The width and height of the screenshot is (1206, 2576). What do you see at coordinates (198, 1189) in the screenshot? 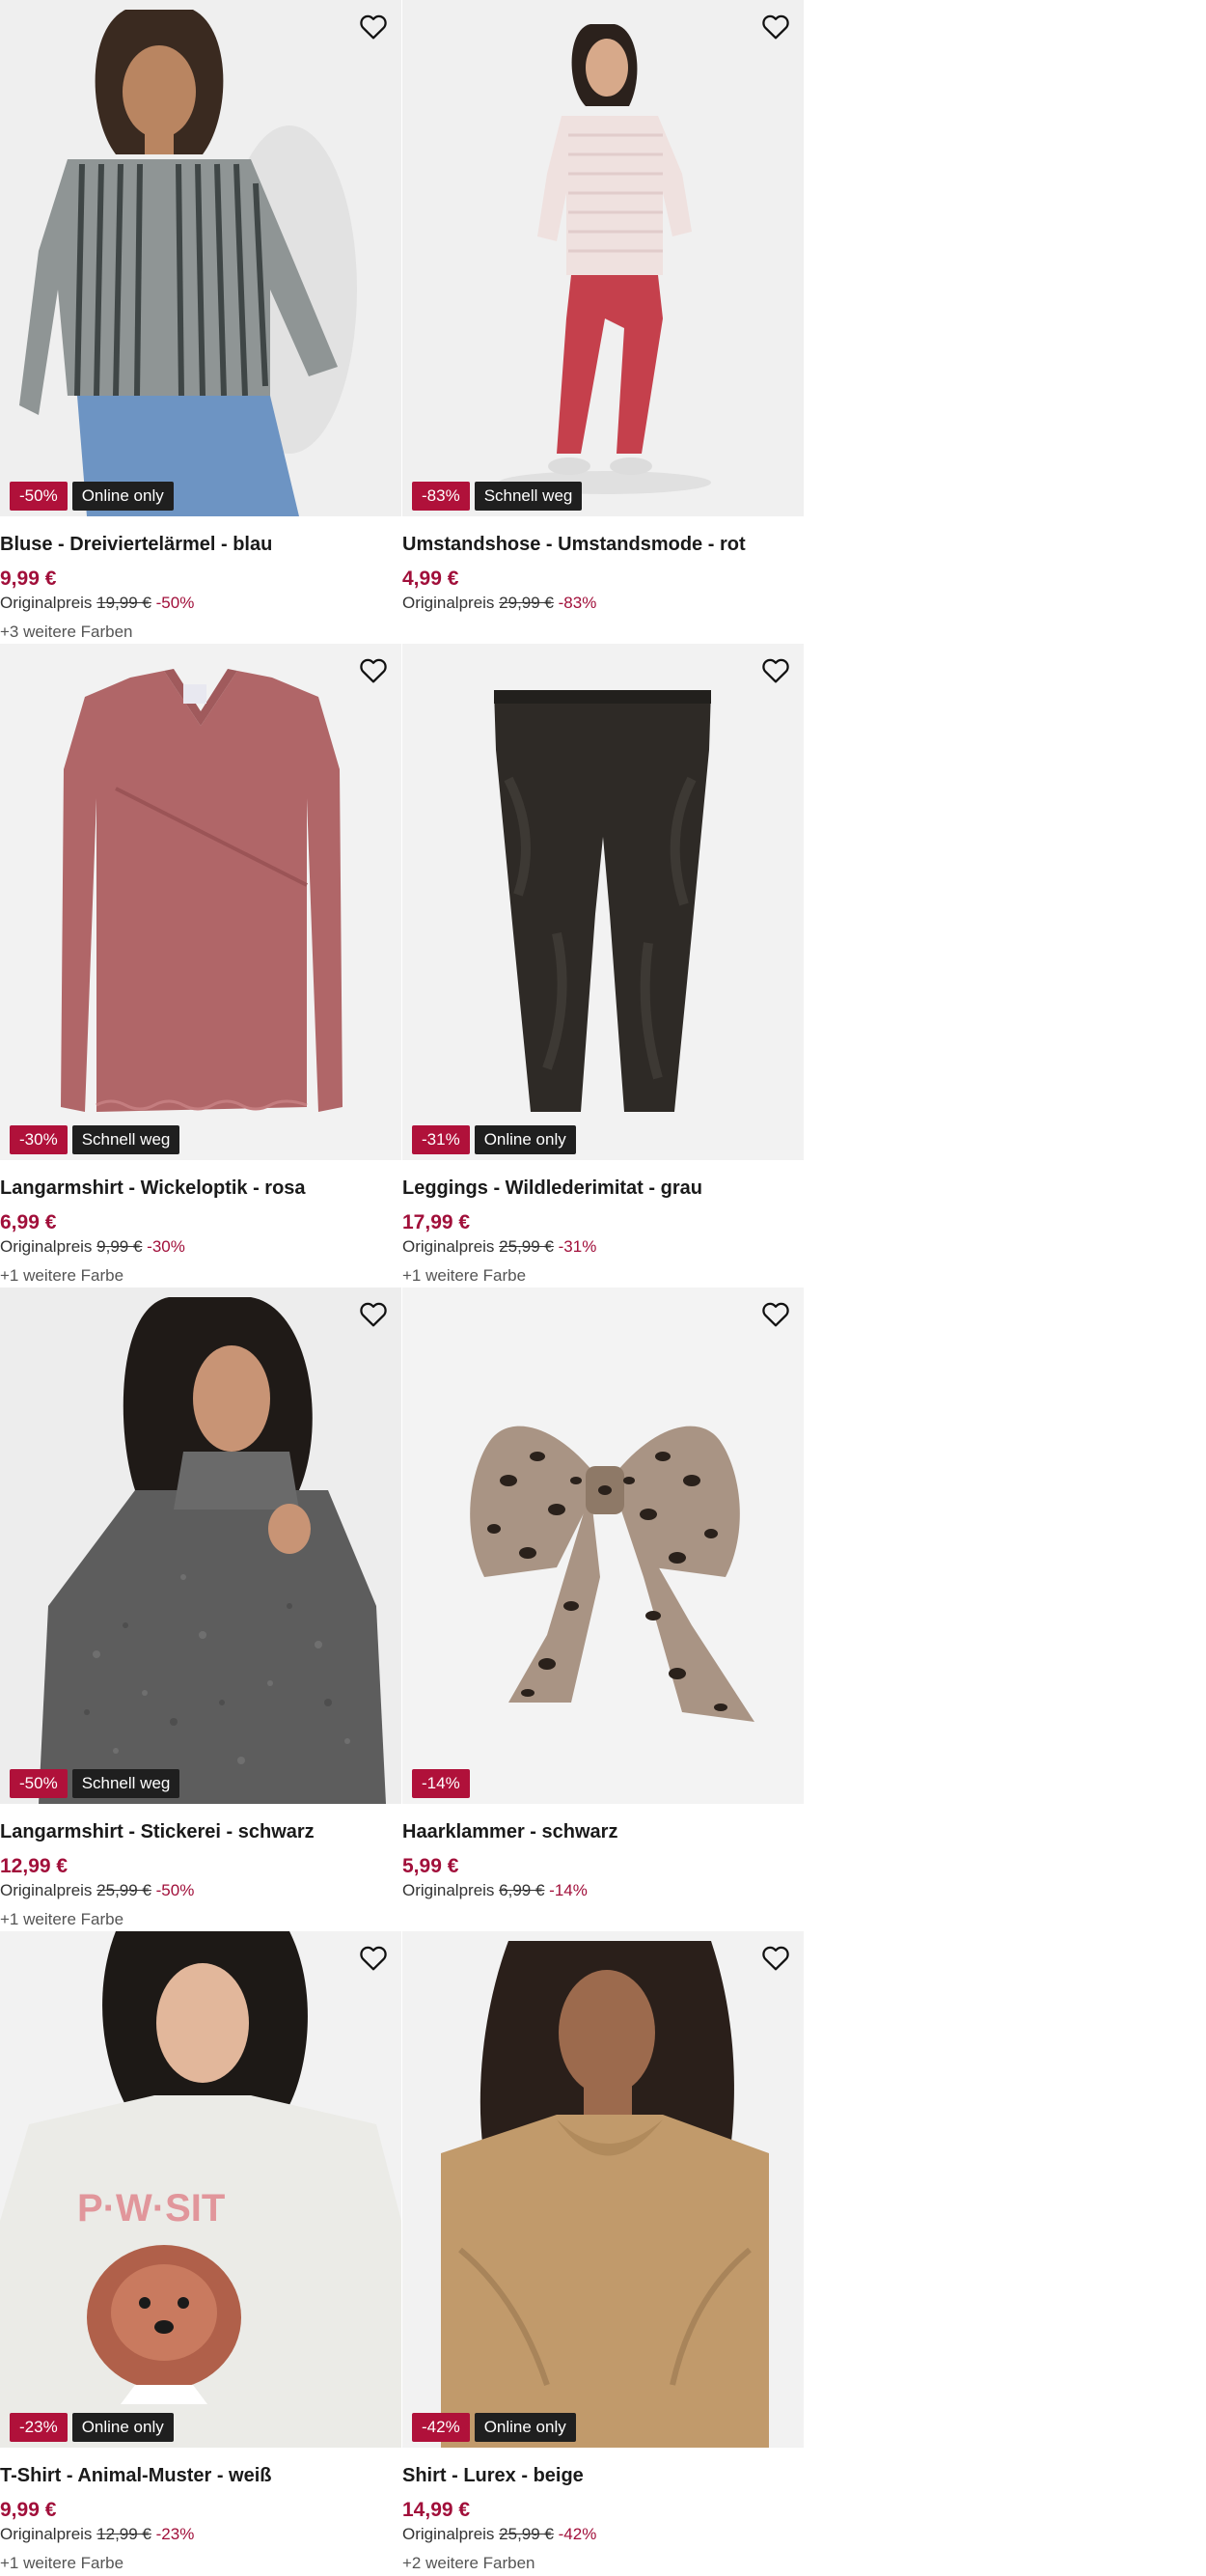
I see `product-title: Langarmshirt - Wickeloptik - rosa` at bounding box center [198, 1189].